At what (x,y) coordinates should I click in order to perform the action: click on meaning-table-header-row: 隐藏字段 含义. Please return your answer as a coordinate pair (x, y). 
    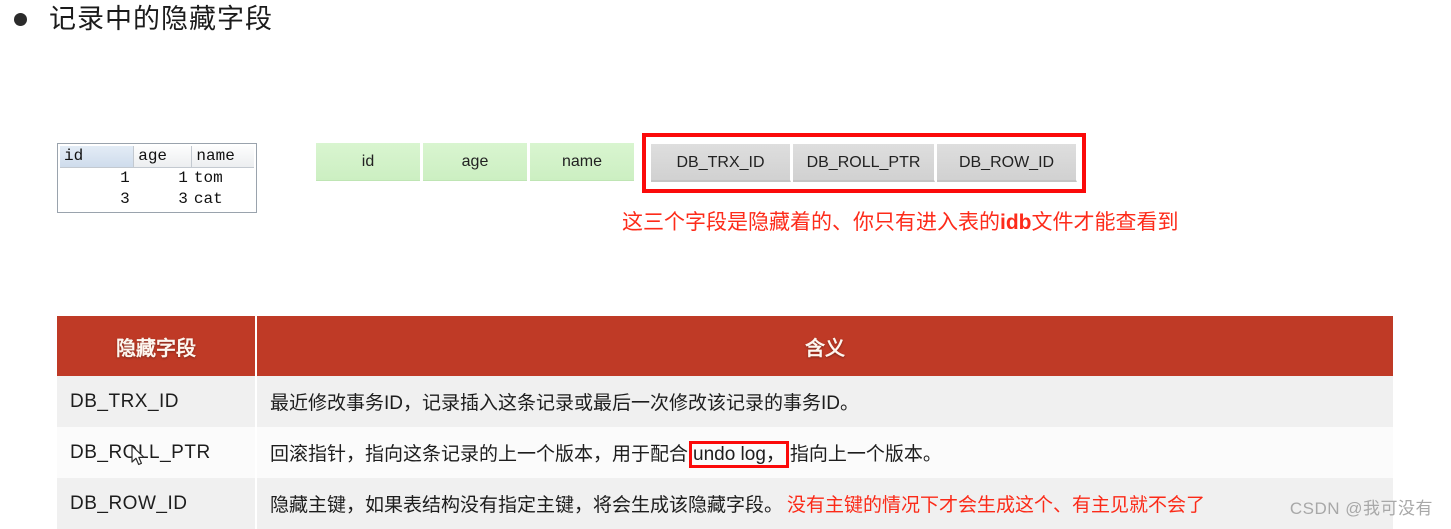
    Looking at the image, I should click on (725, 346).